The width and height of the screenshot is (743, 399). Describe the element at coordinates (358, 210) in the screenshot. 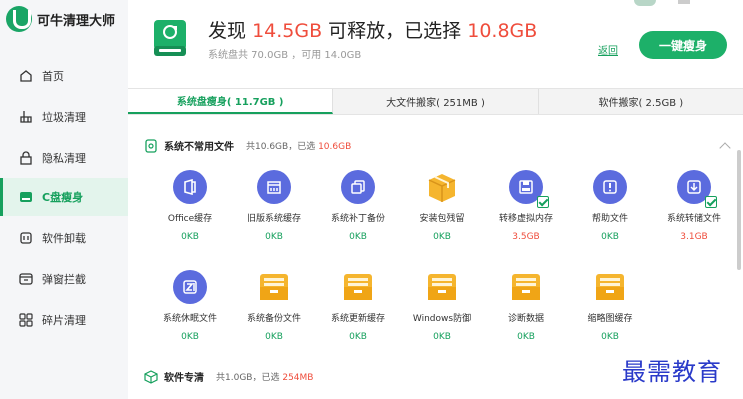

I see `clean-item-patch-backup: 系统补丁备份 0KB` at that location.